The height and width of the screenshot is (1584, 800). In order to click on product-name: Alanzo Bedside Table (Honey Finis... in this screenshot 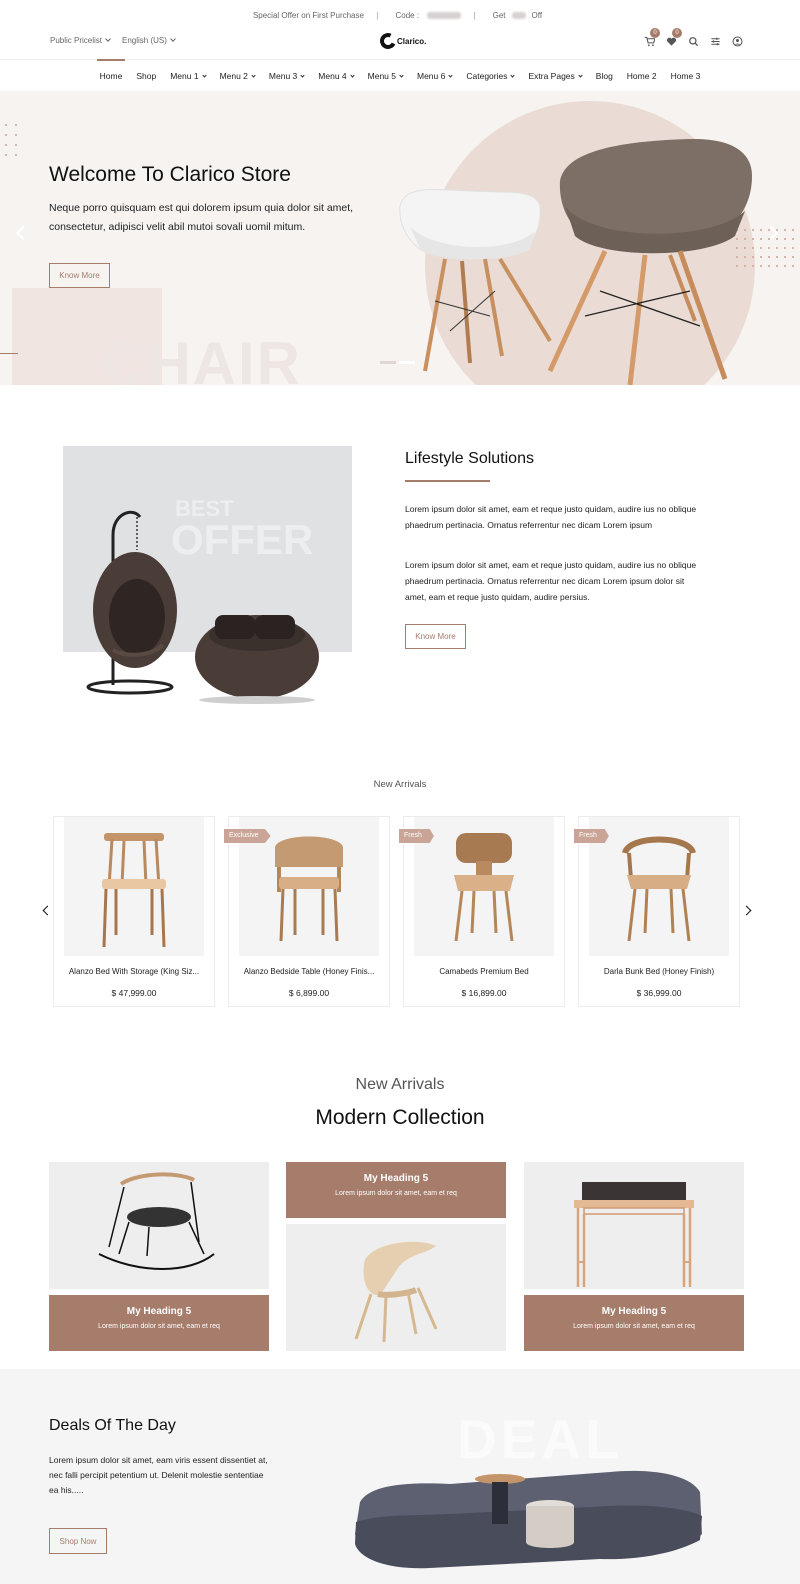, I will do `click(309, 971)`.